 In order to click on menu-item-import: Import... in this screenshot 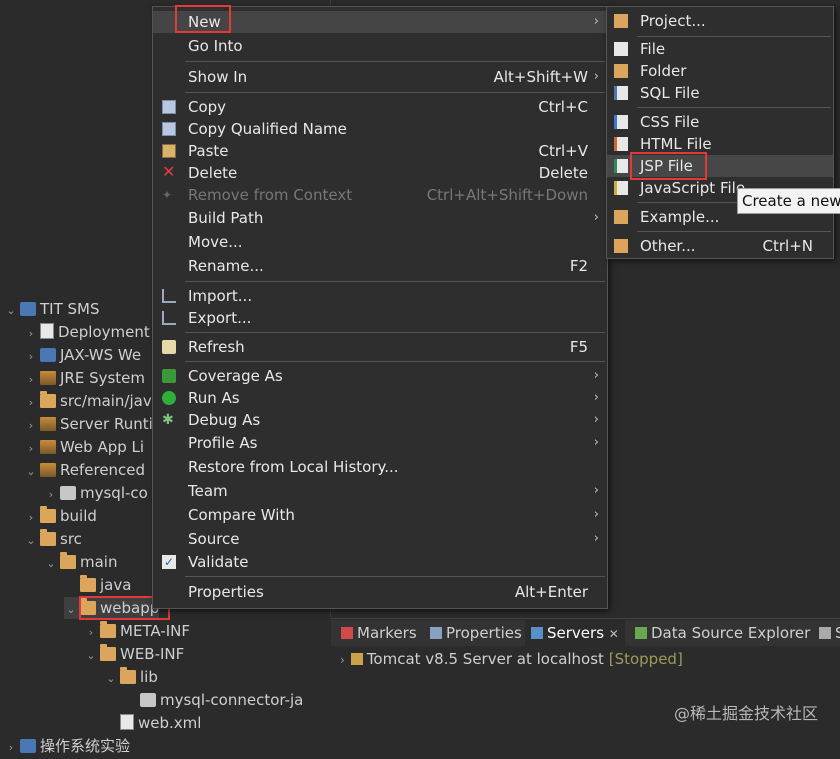, I will do `click(380, 296)`.